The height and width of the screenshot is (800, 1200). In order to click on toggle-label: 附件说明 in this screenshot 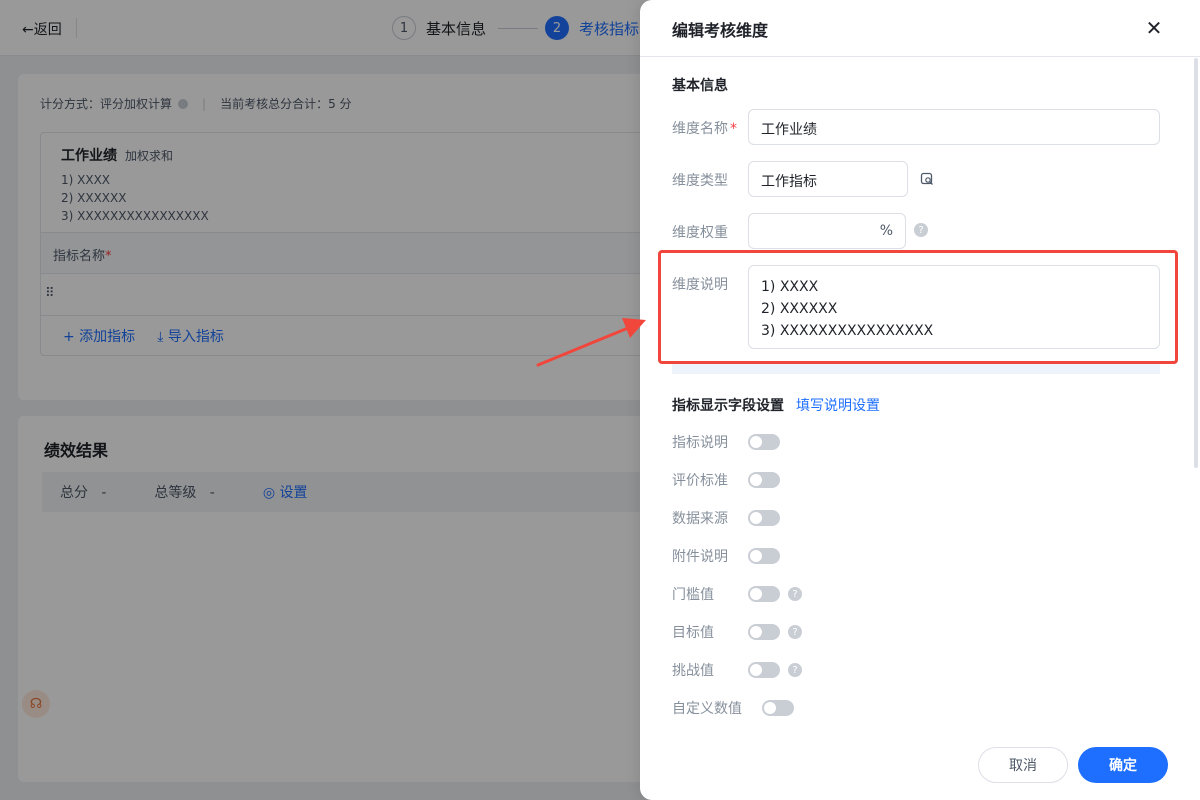, I will do `click(700, 557)`.